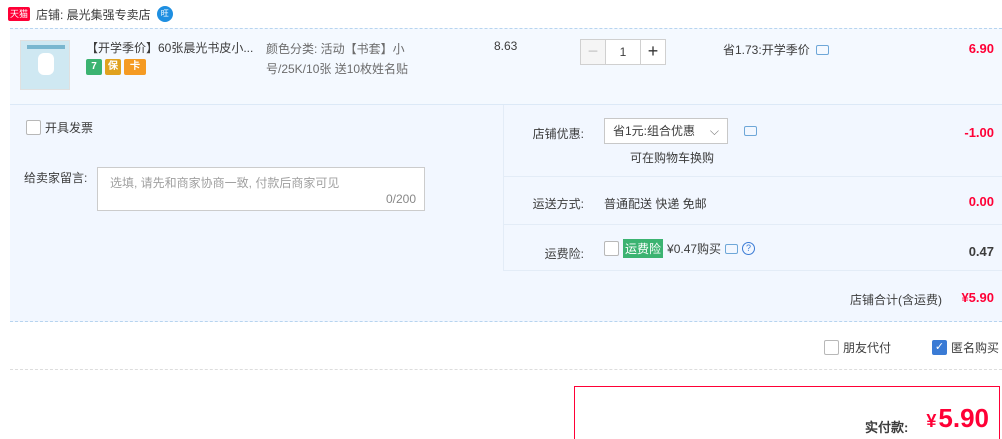 The width and height of the screenshot is (1002, 439). I want to click on unit-price: 8.63, so click(506, 46).